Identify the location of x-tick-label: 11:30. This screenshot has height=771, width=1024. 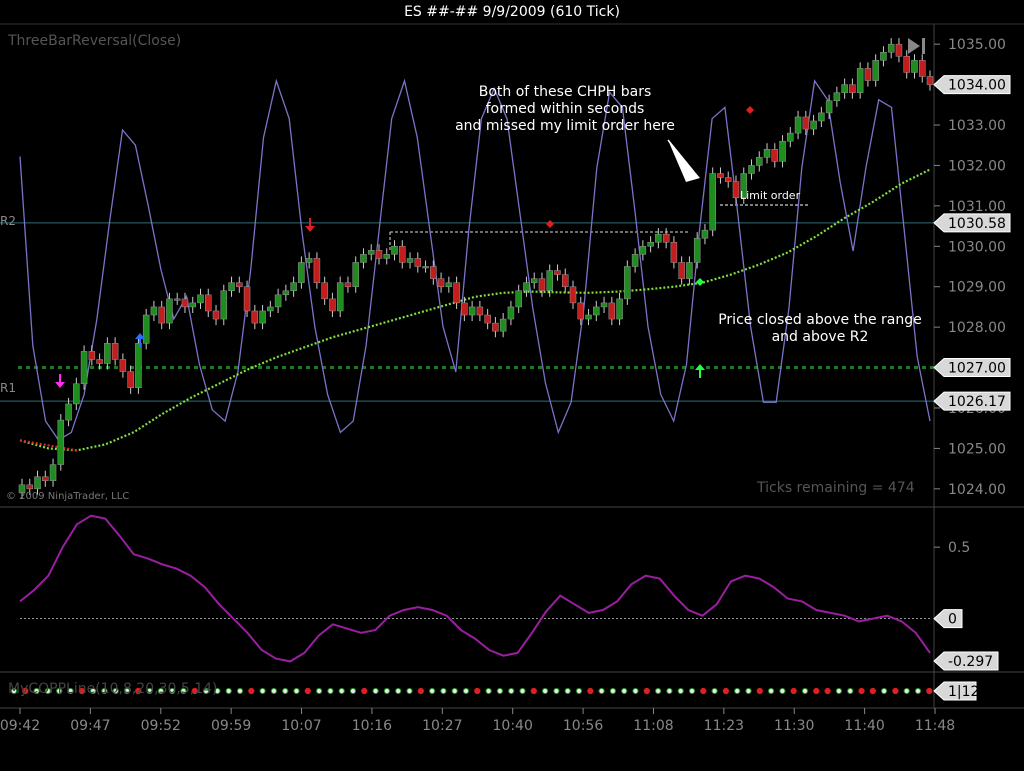
(794, 726).